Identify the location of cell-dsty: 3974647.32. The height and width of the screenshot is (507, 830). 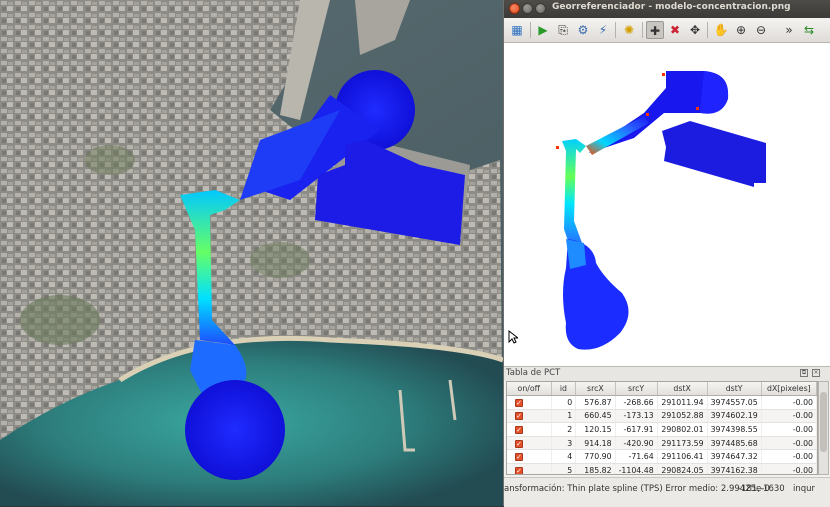
(734, 456).